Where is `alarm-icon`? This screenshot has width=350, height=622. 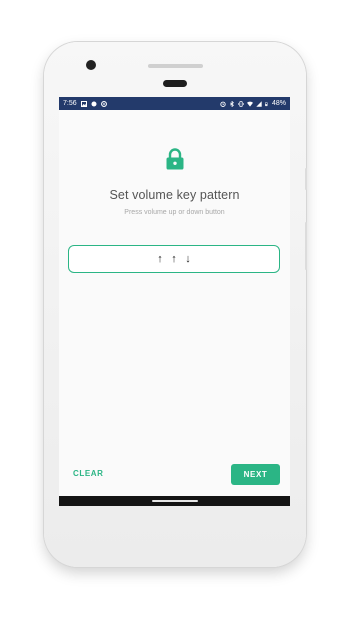 alarm-icon is located at coordinates (223, 104).